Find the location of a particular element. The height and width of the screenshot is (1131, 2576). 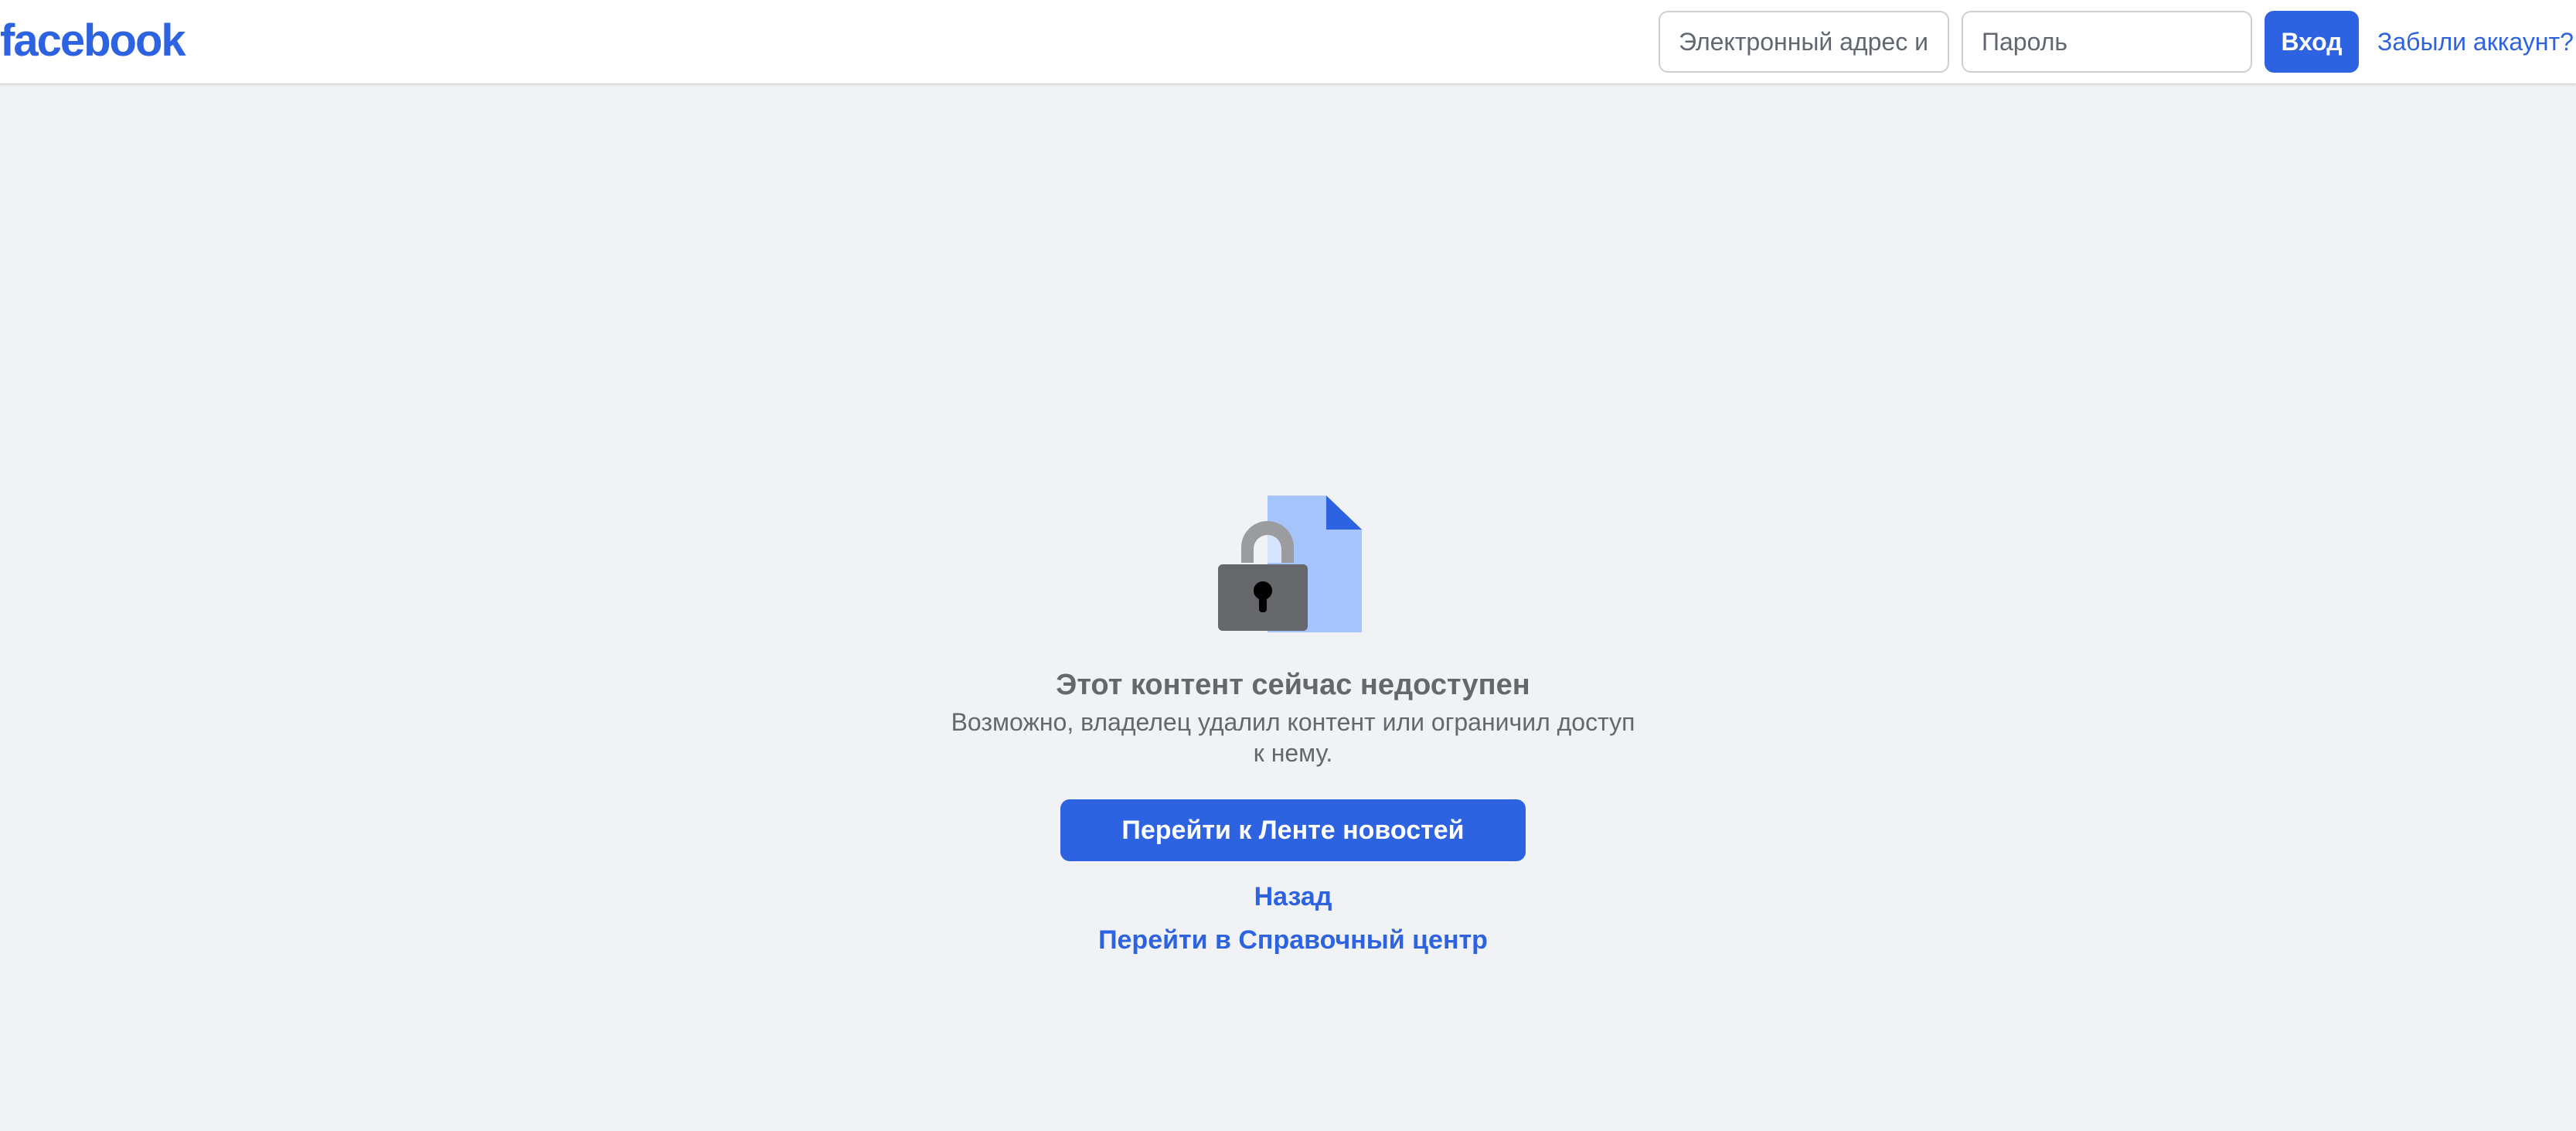

login-form: Вход Забыли аккаунт? is located at coordinates (2116, 42).